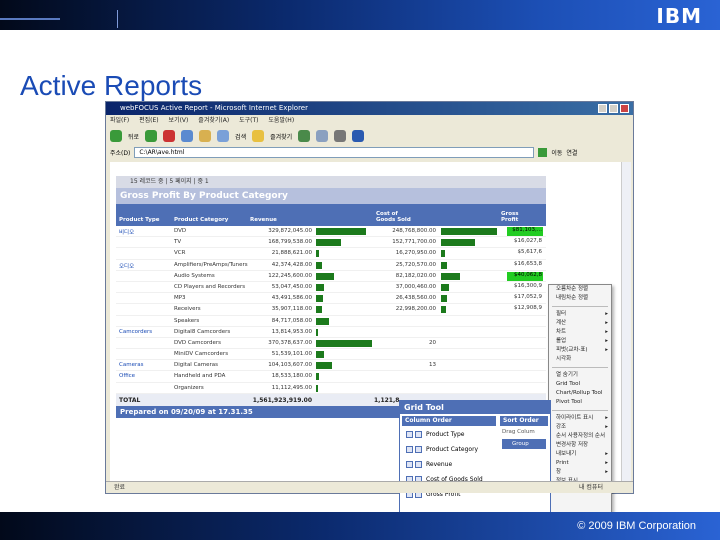 This screenshot has height=540, width=720. I want to click on grid-column-label: Product Category, so click(452, 449).